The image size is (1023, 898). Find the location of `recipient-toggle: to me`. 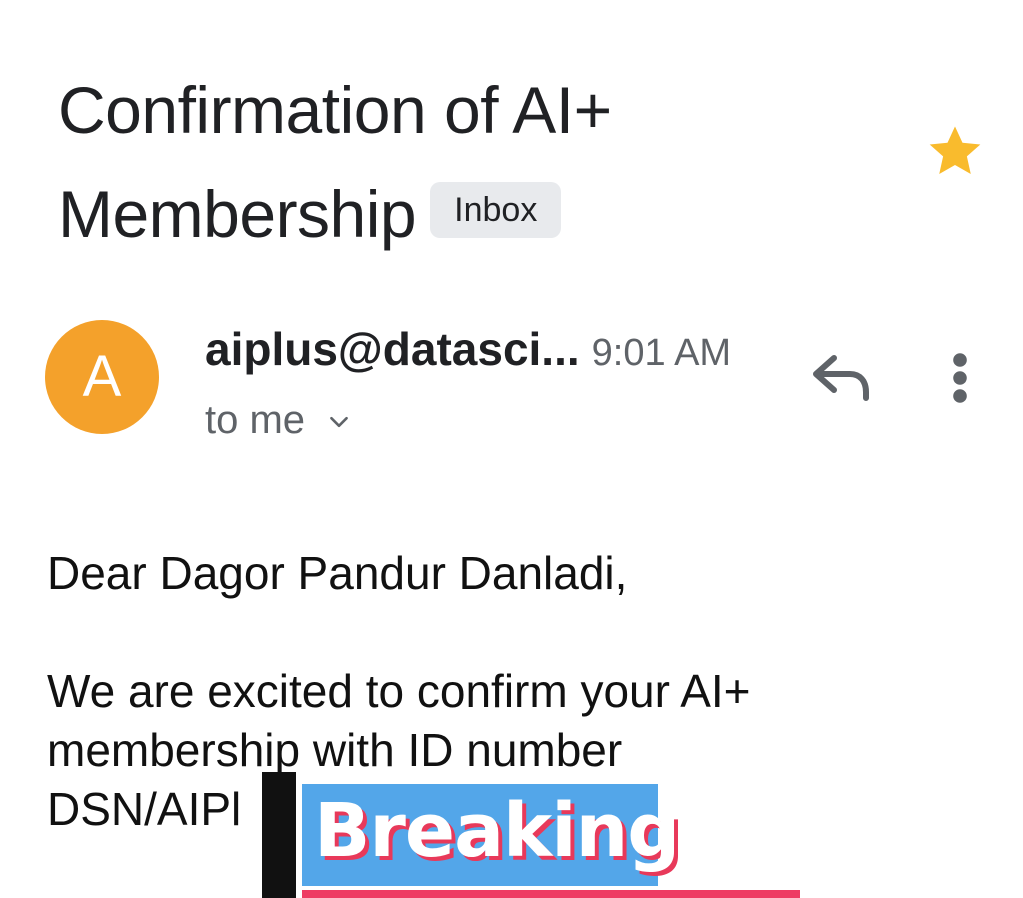

recipient-toggle: to me is located at coordinates (278, 420).